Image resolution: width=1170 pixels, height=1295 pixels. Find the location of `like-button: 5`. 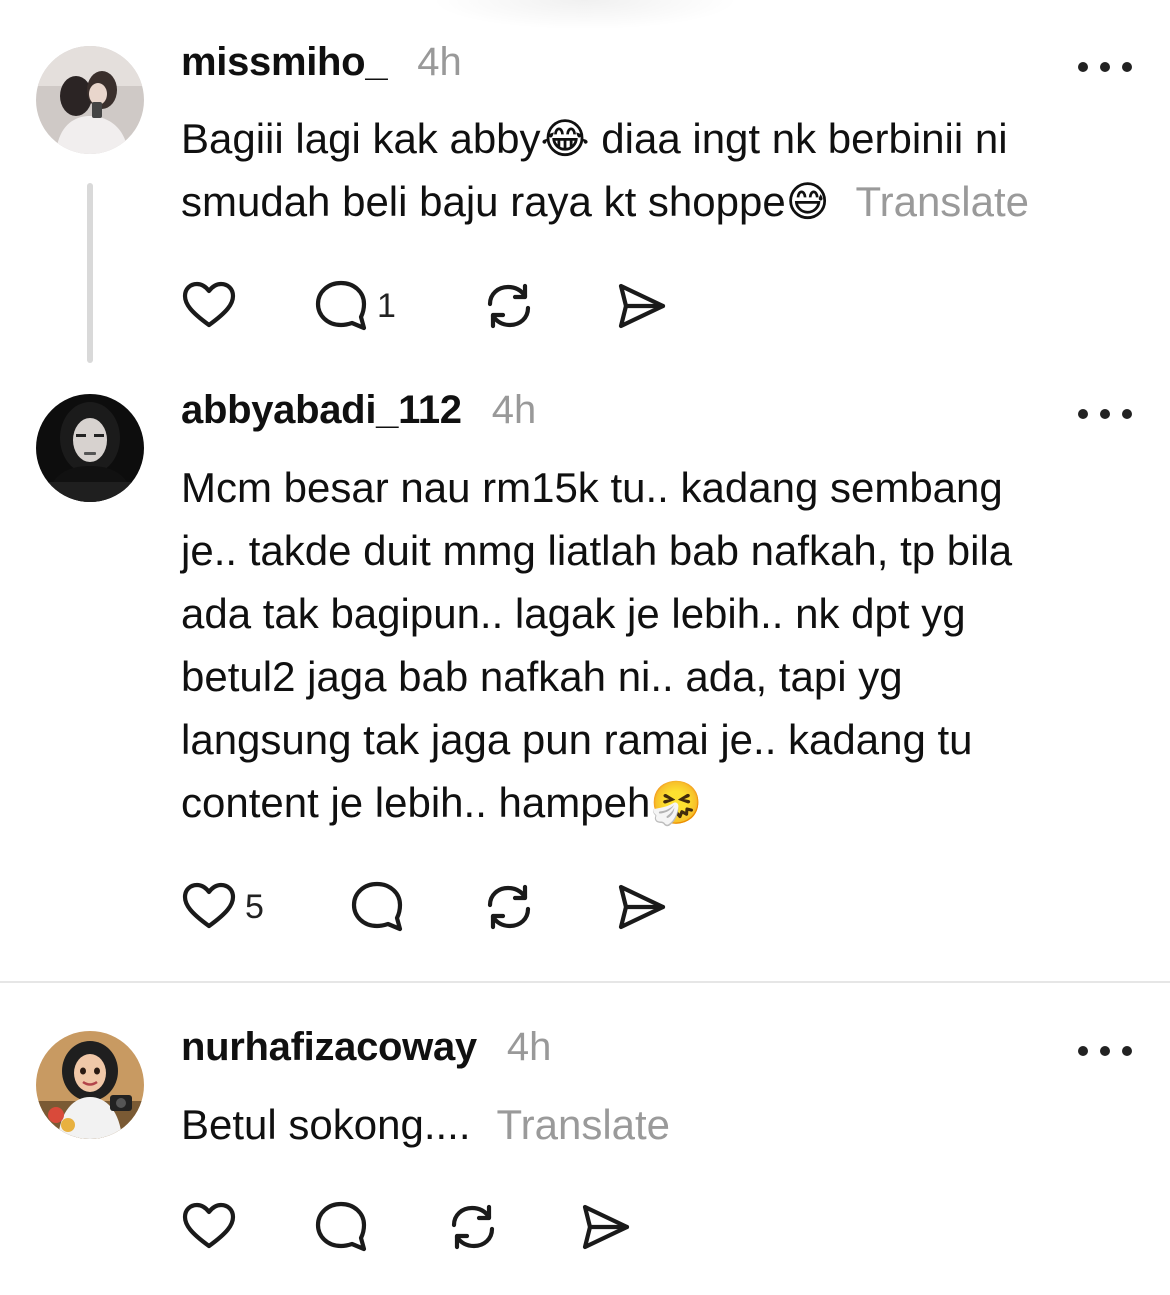

like-button: 5 is located at coordinates (222, 907).